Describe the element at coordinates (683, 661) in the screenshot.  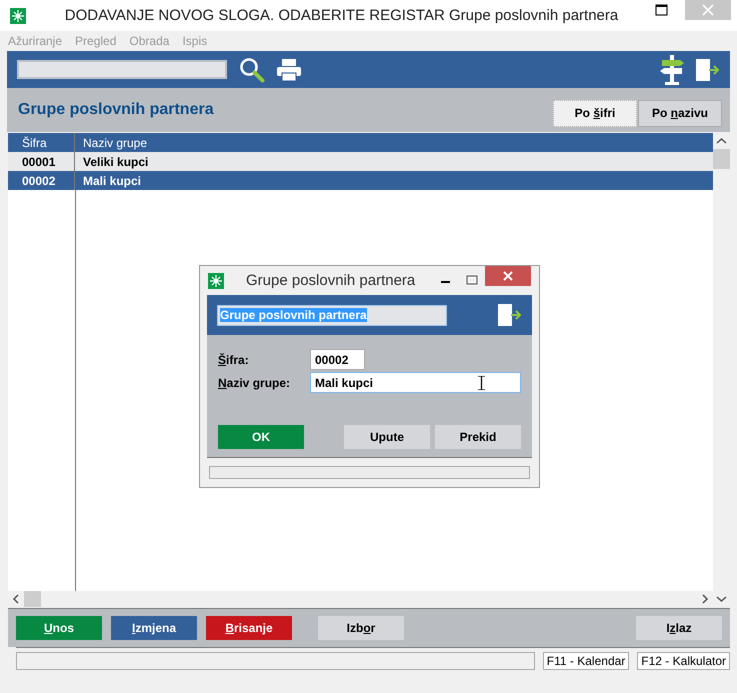
I see `status-field: F12 - Kalkulator` at that location.